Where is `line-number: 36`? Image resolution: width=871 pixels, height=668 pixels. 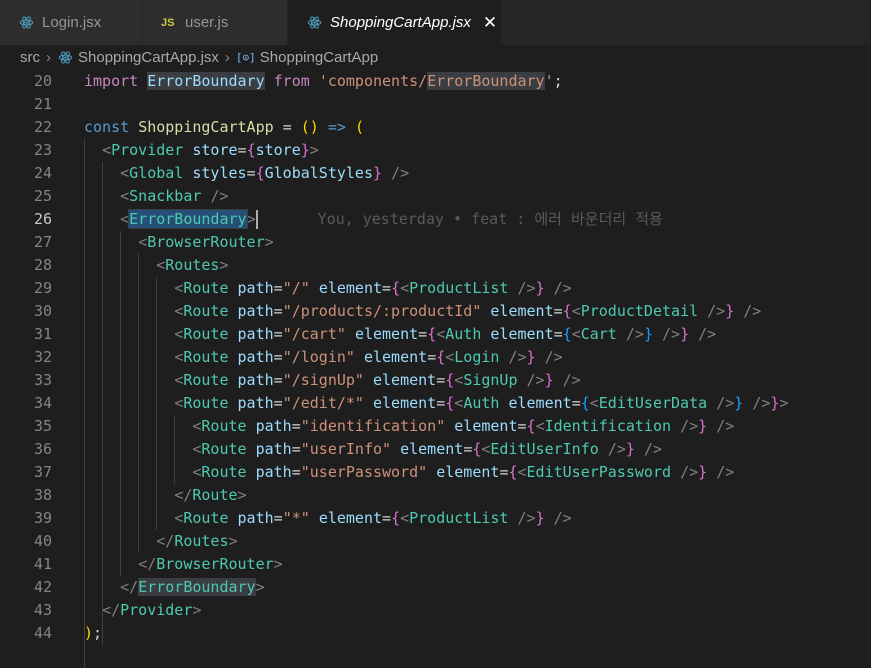 line-number: 36 is located at coordinates (42, 449).